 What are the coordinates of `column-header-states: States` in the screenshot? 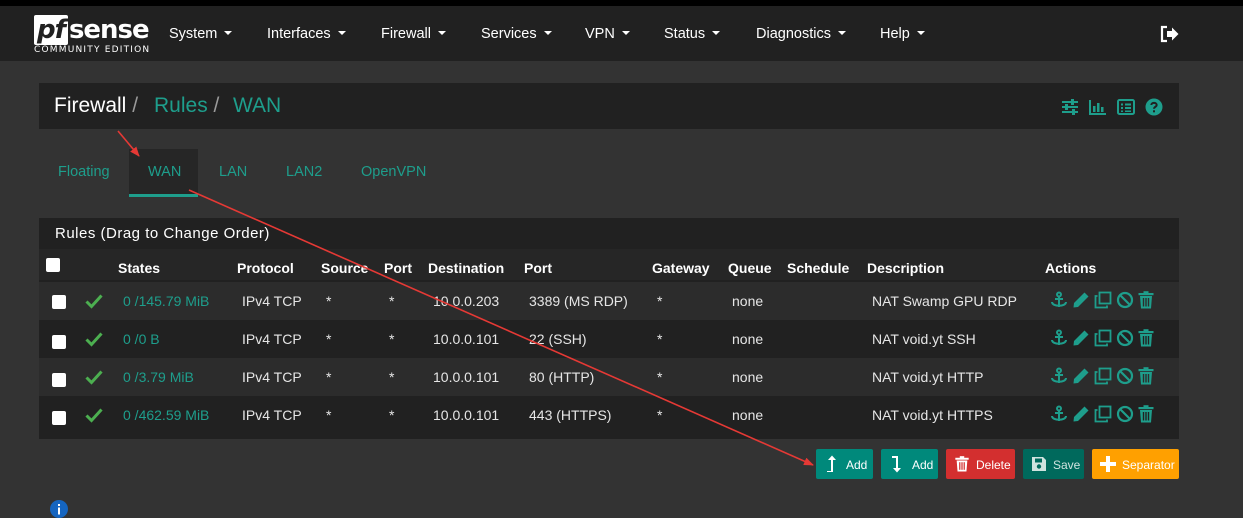 It's located at (139, 268).